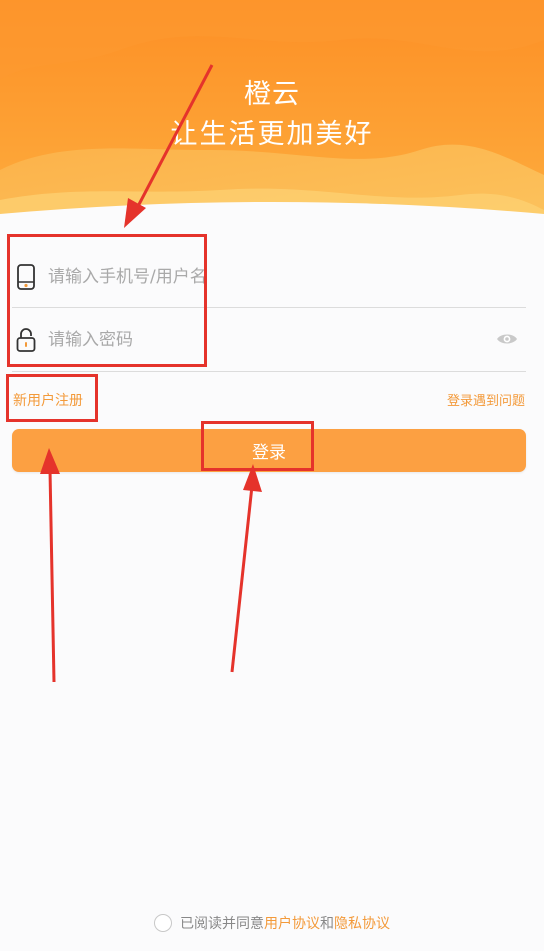 The image size is (544, 951). Describe the element at coordinates (327, 924) in the screenshot. I see `agreement-conjunction: 和` at that location.